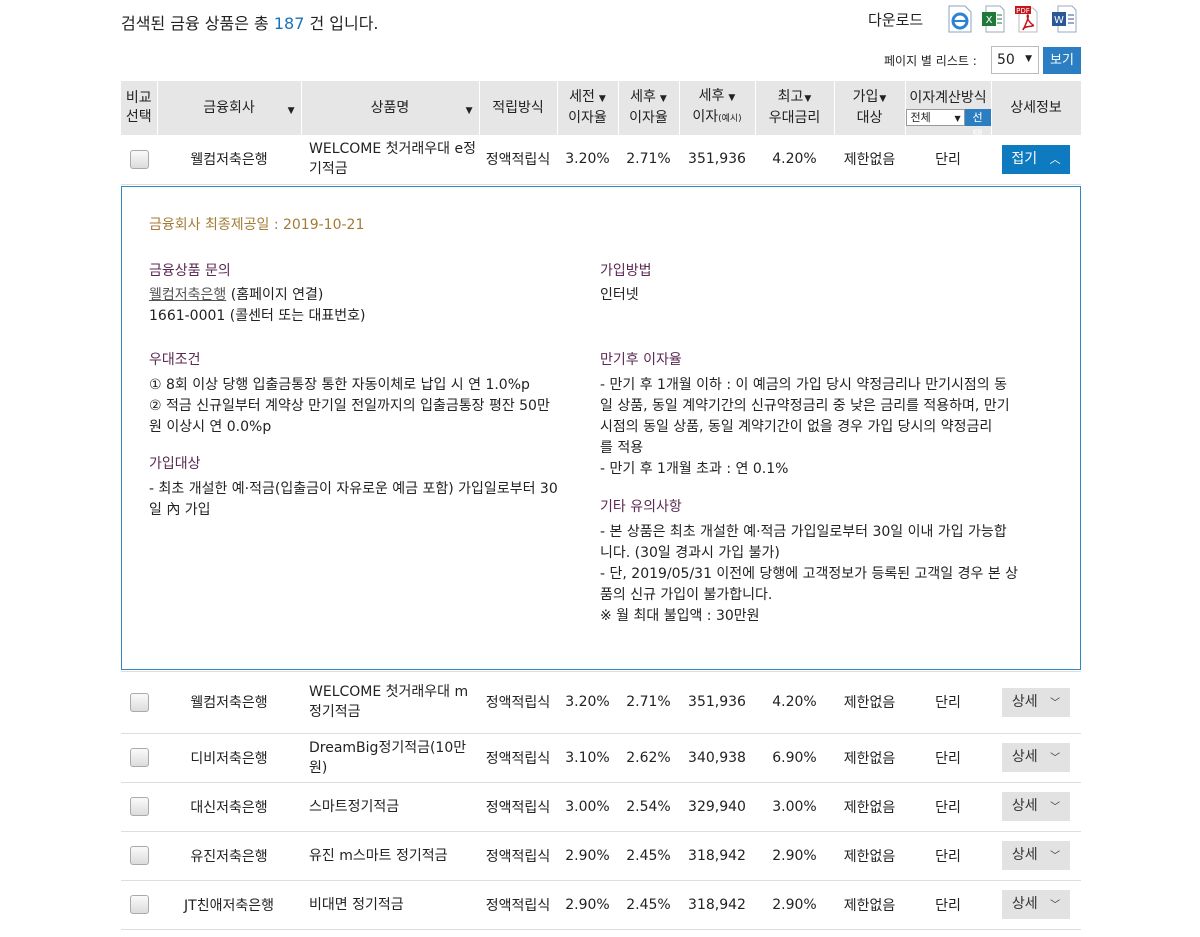 The image size is (1200, 937). Describe the element at coordinates (582, 97) in the screenshot. I see `col-pretax-line1: 세전` at that location.